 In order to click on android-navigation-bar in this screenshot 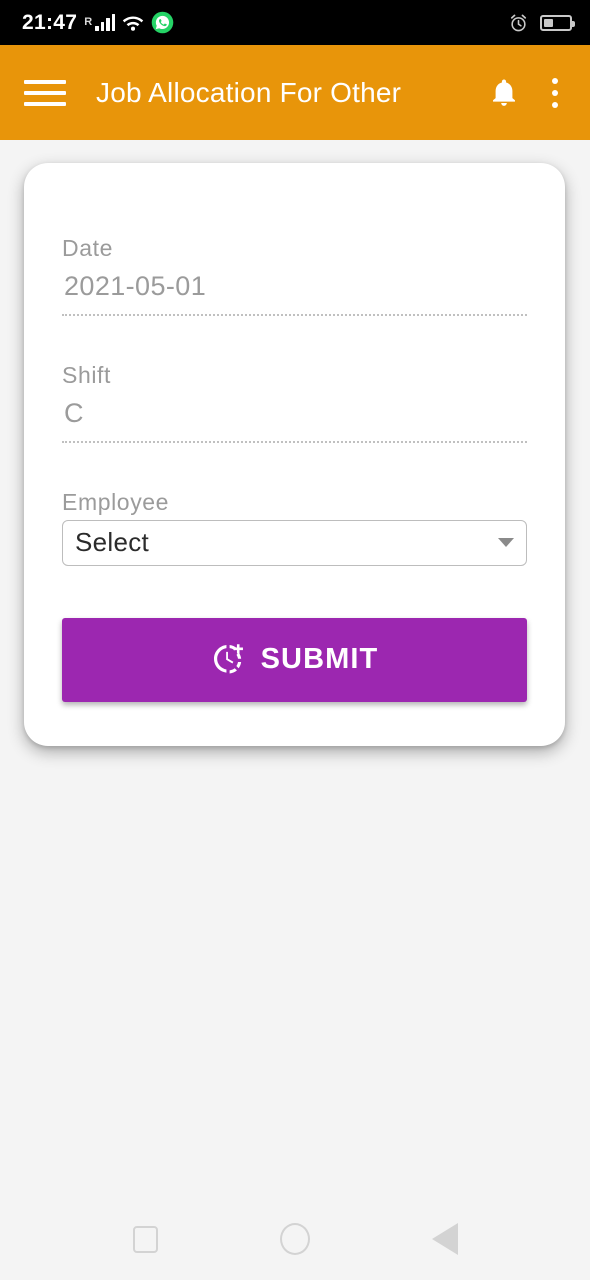, I will do `click(295, 1239)`.